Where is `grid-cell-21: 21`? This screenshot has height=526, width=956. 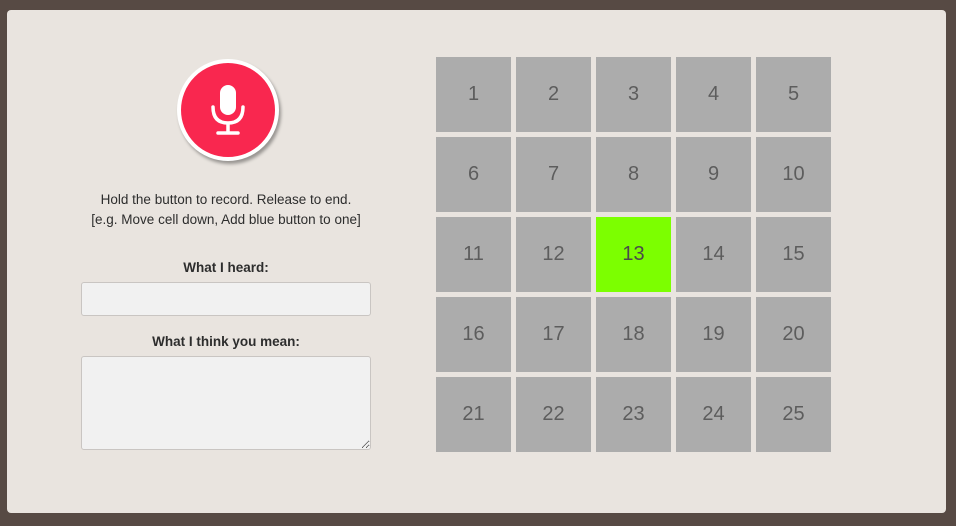
grid-cell-21: 21 is located at coordinates (473, 414).